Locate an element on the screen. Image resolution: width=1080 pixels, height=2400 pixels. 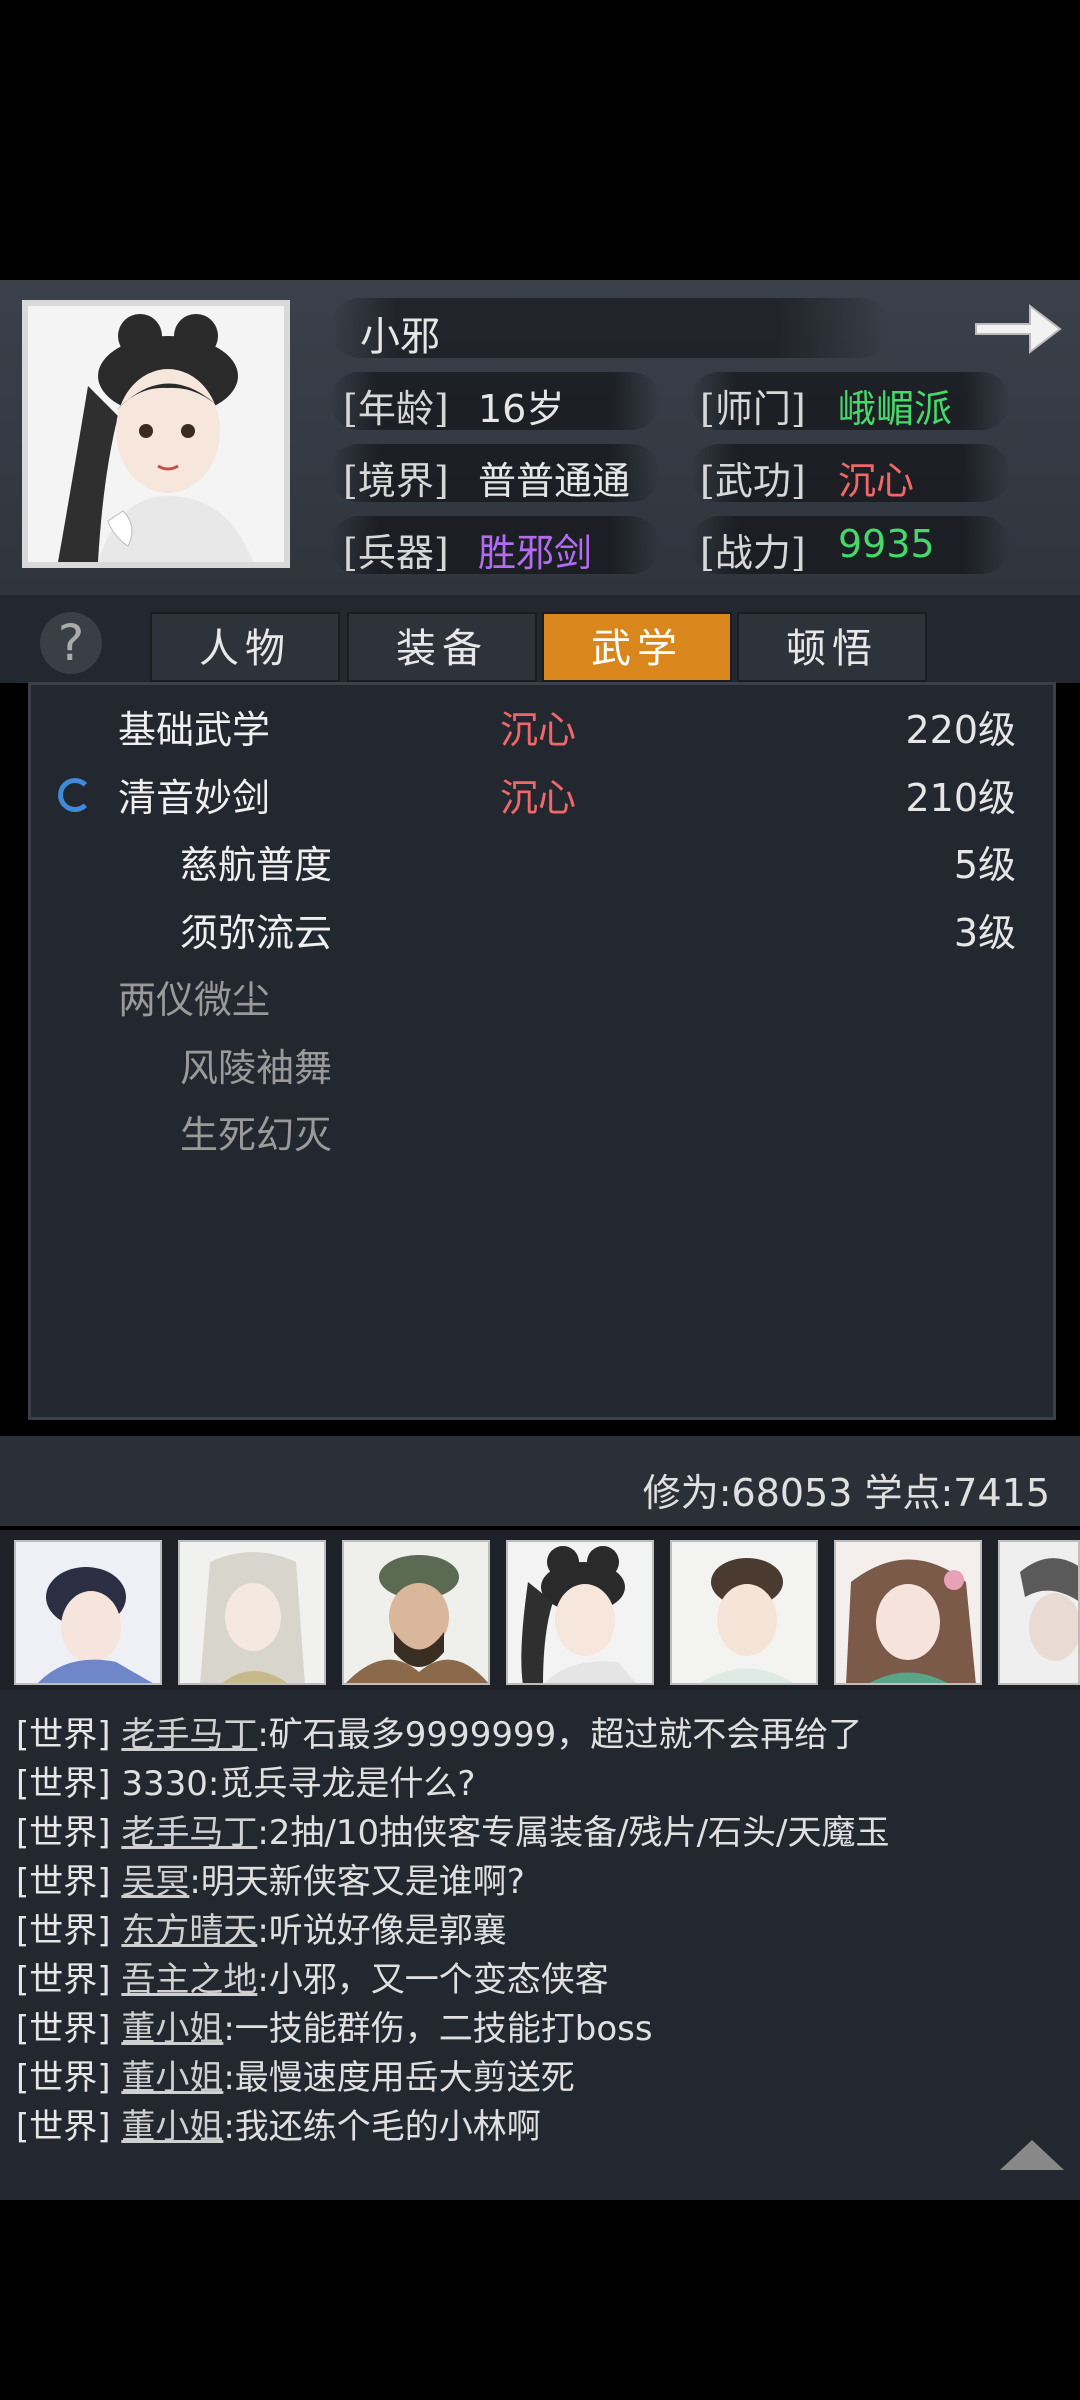
skill-row: 两仪微尘 is located at coordinates (567, 1000).